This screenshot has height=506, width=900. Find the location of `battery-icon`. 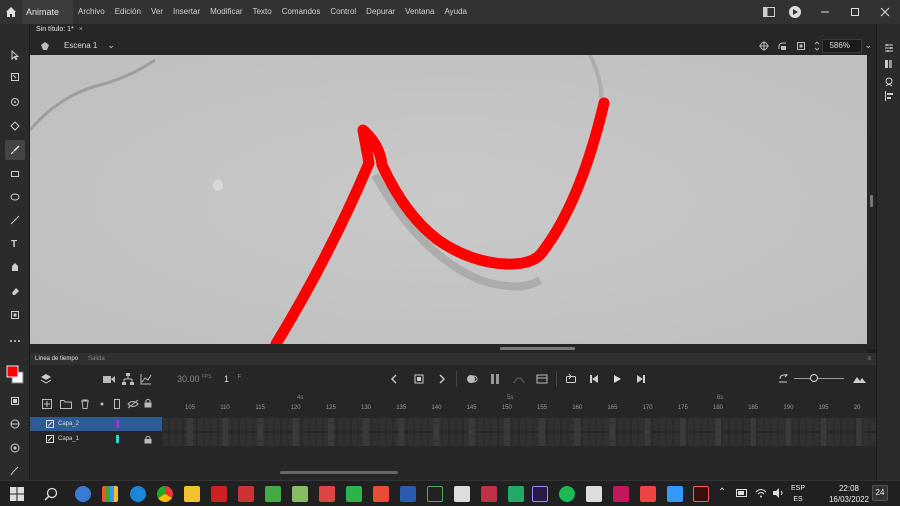

battery-icon is located at coordinates (742, 493).